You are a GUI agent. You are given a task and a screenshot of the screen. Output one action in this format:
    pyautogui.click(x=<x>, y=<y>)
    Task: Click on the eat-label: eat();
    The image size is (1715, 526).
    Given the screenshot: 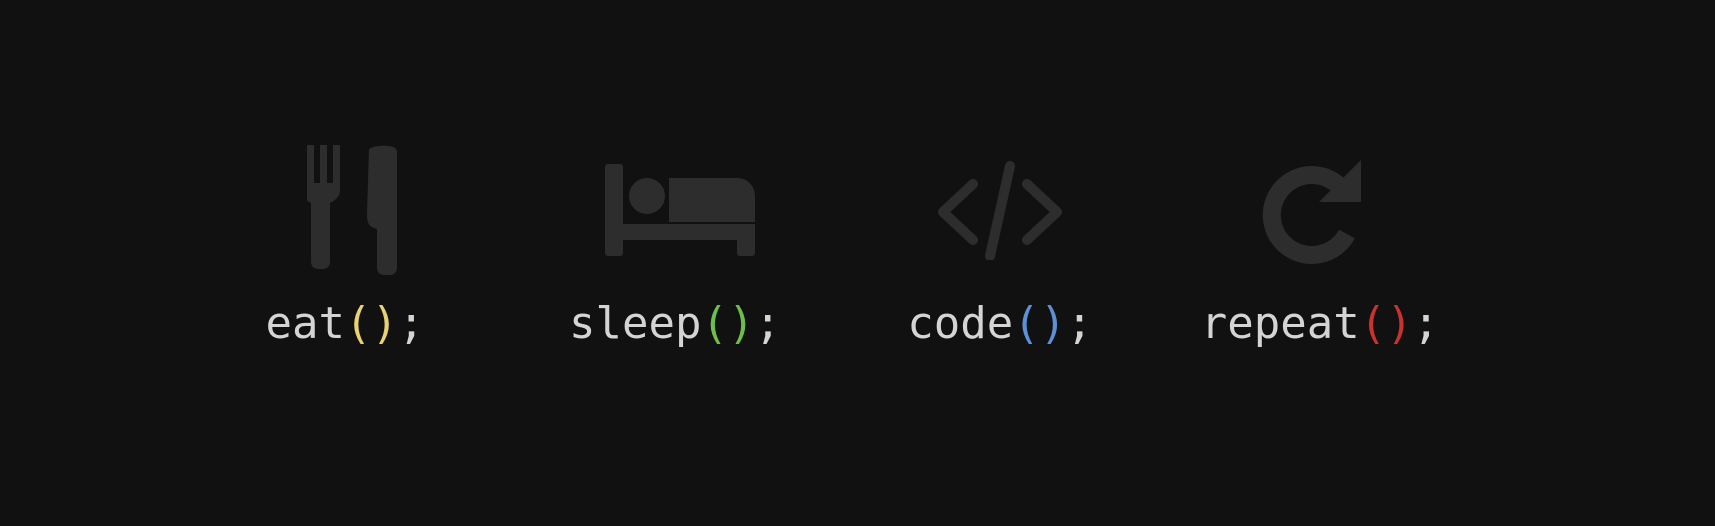 What is the action you would take?
    pyautogui.click(x=345, y=324)
    